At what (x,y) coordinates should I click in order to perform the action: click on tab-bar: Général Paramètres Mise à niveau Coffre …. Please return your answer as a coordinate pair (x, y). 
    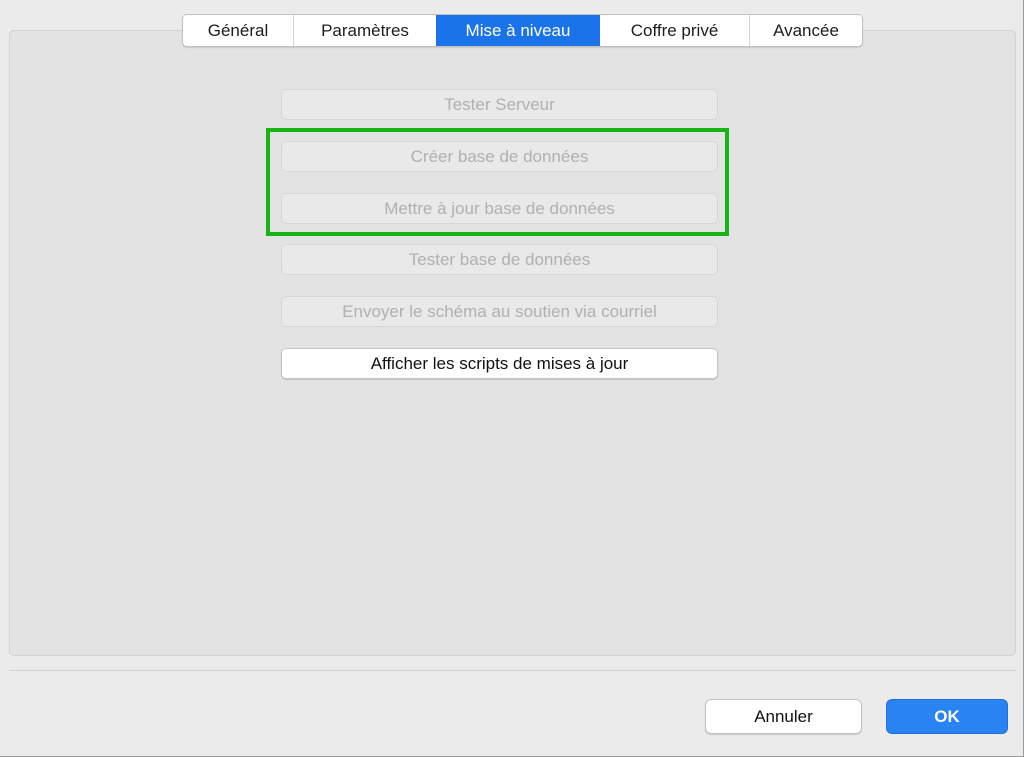
    Looking at the image, I should click on (522, 30).